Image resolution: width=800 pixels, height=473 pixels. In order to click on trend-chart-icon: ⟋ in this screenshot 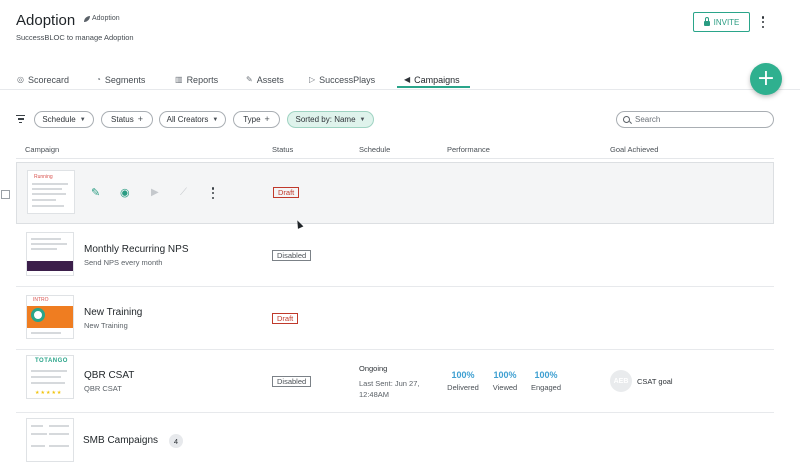, I will do `click(183, 193)`.